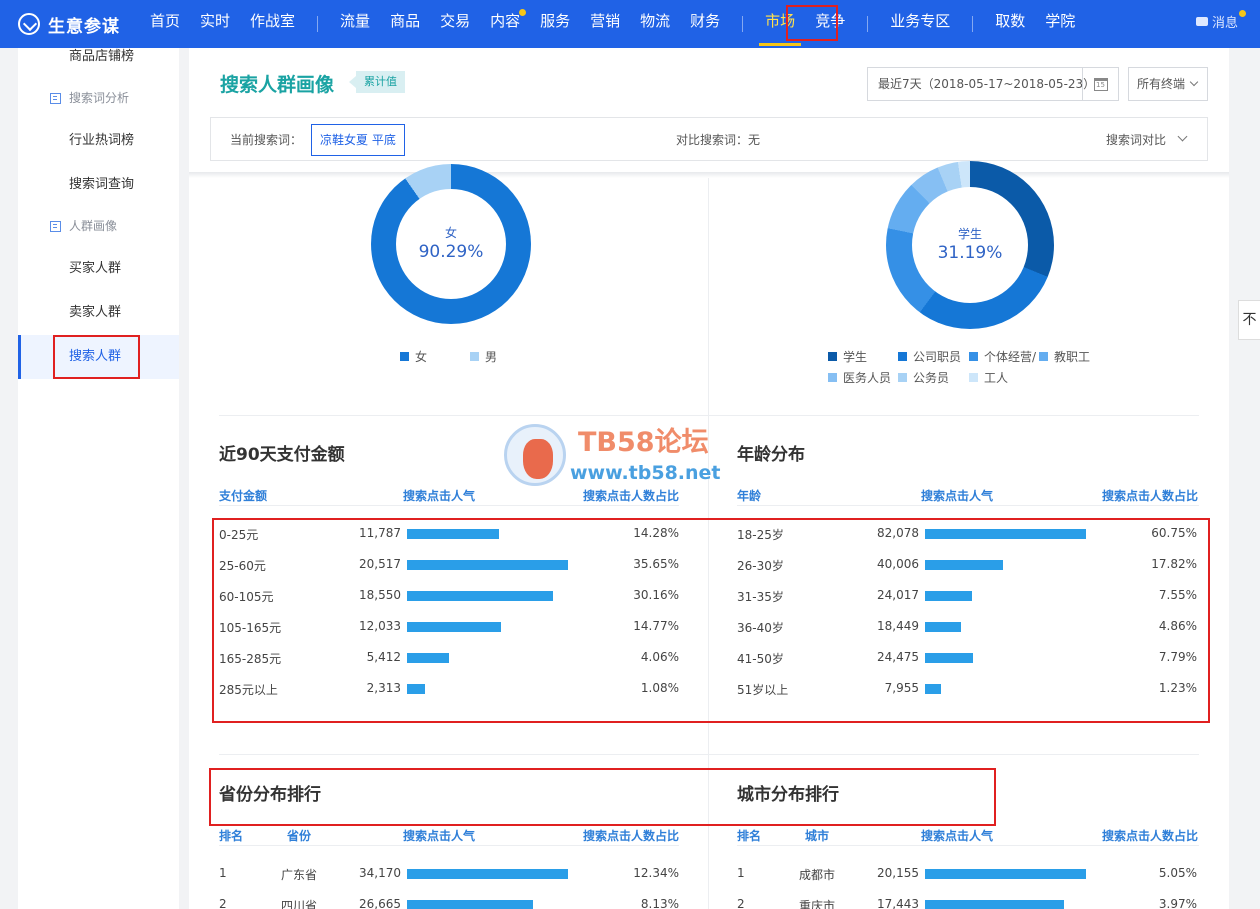 The height and width of the screenshot is (909, 1260). I want to click on nav-content-label: 内容, so click(505, 21).